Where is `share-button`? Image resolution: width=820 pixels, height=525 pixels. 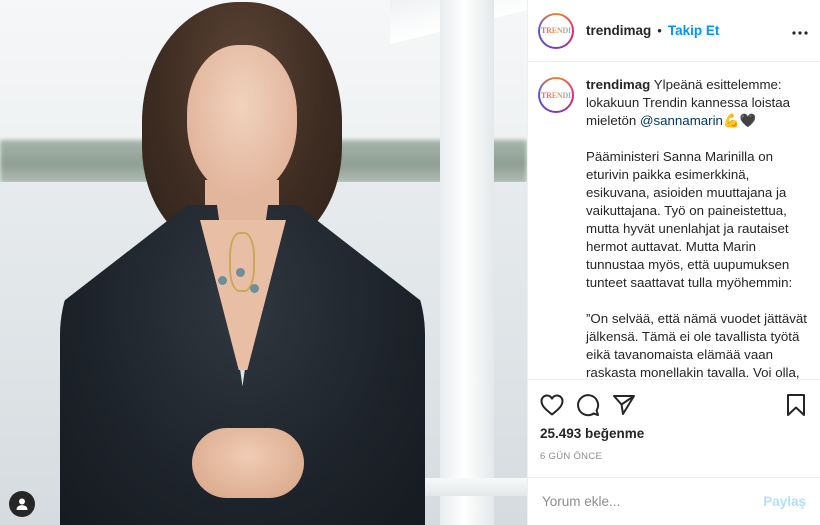
share-button is located at coordinates (624, 405).